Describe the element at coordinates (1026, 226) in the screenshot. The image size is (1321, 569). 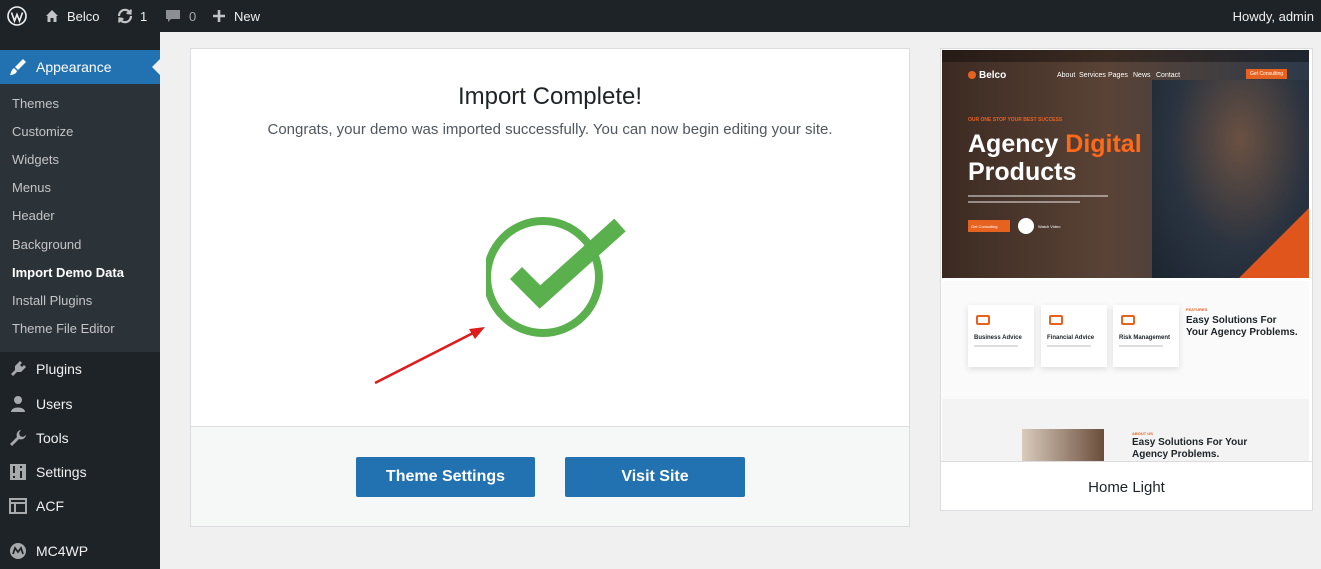
I see `preview-play-icon` at that location.